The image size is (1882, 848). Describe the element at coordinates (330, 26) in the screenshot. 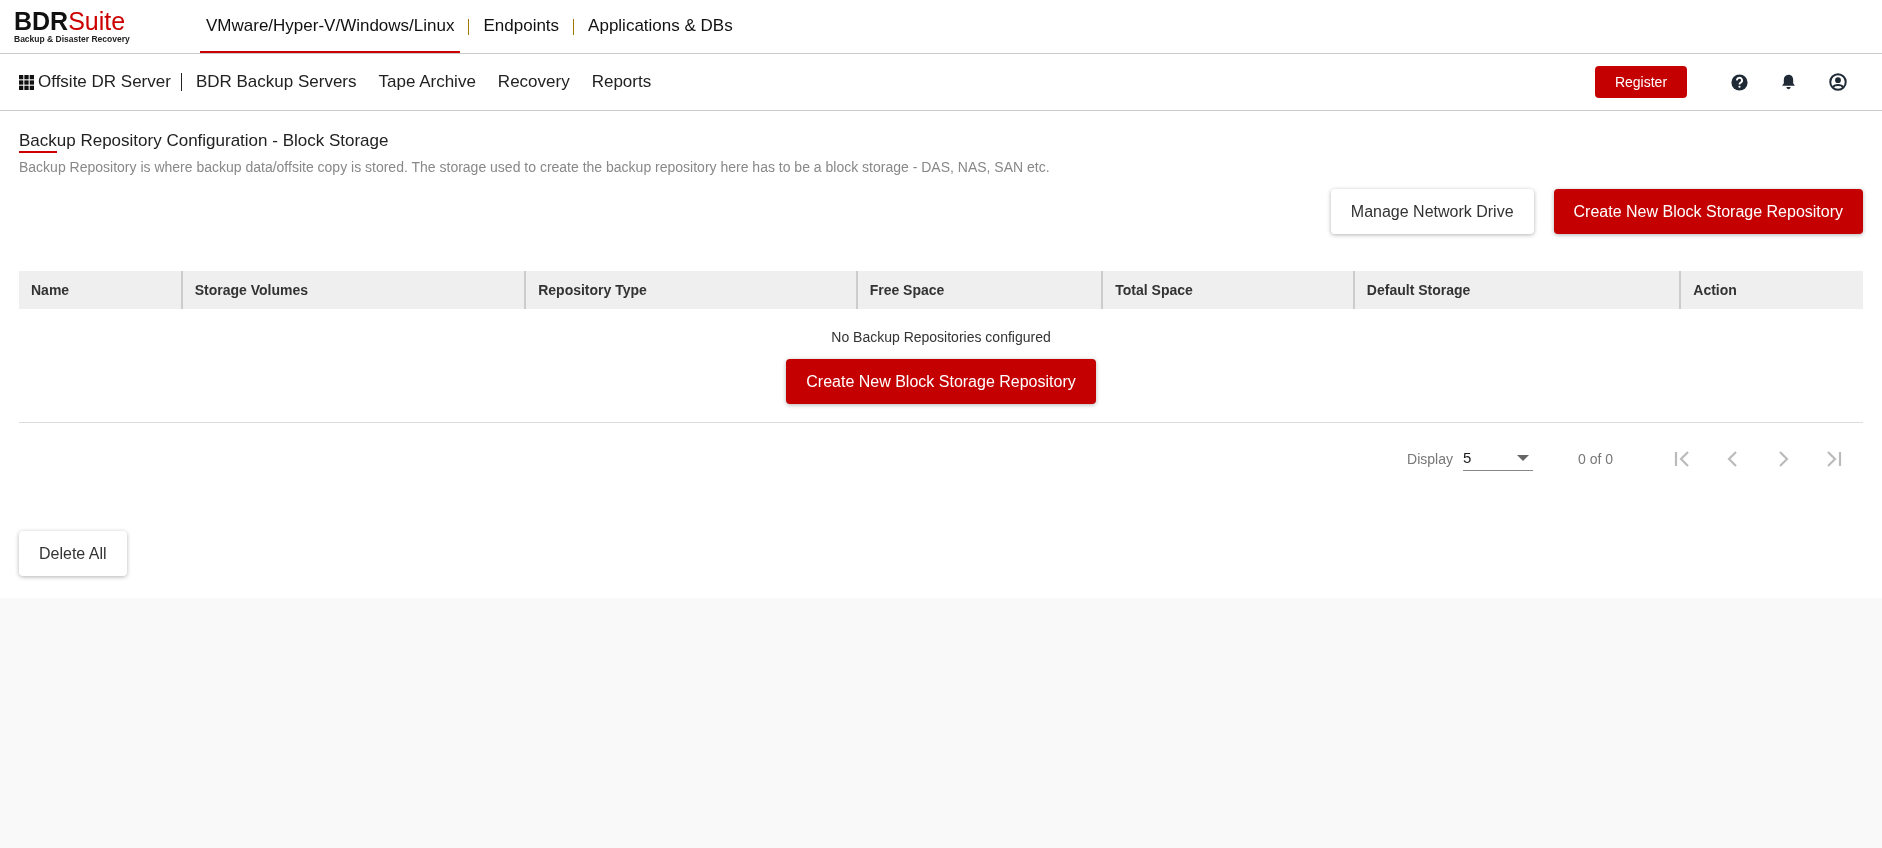

I see `product-tab: VMware/Hyper-V/Windows/Linux` at that location.